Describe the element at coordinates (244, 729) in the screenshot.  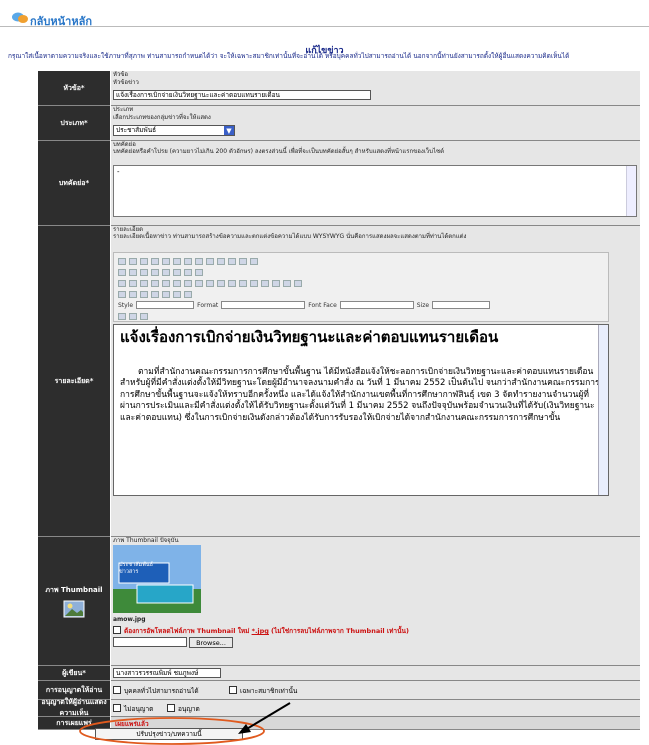
I see `arrow-head` at that location.